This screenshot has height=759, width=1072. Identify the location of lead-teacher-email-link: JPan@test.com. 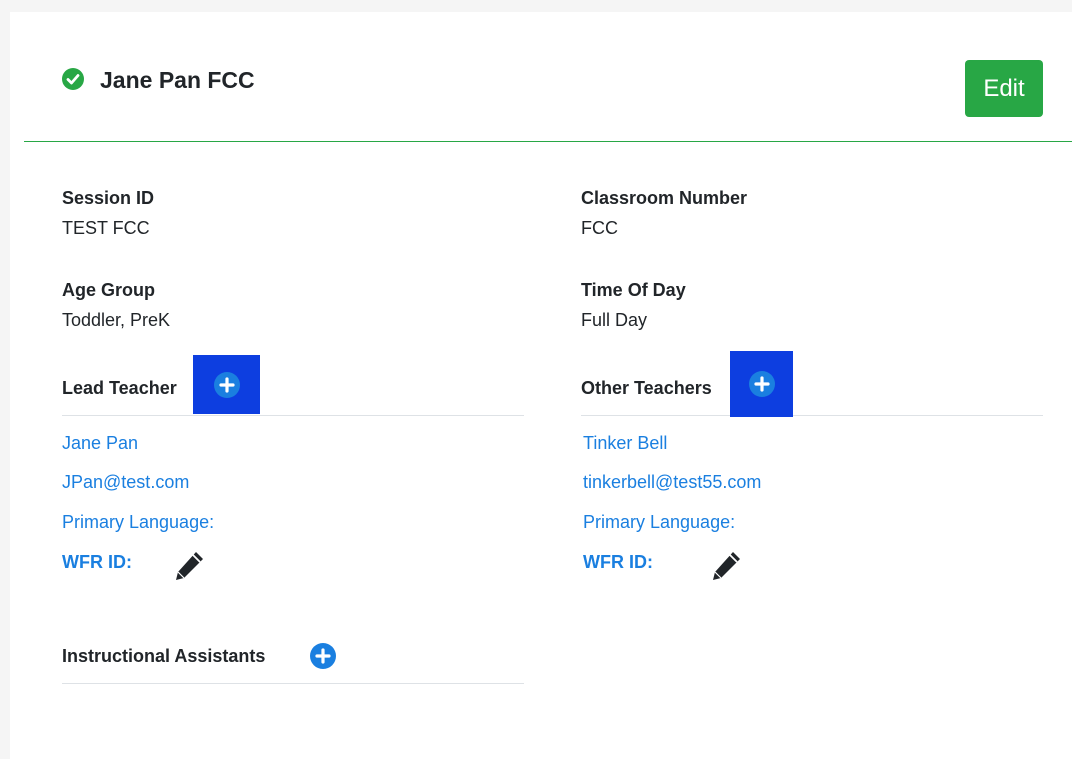
(125, 482).